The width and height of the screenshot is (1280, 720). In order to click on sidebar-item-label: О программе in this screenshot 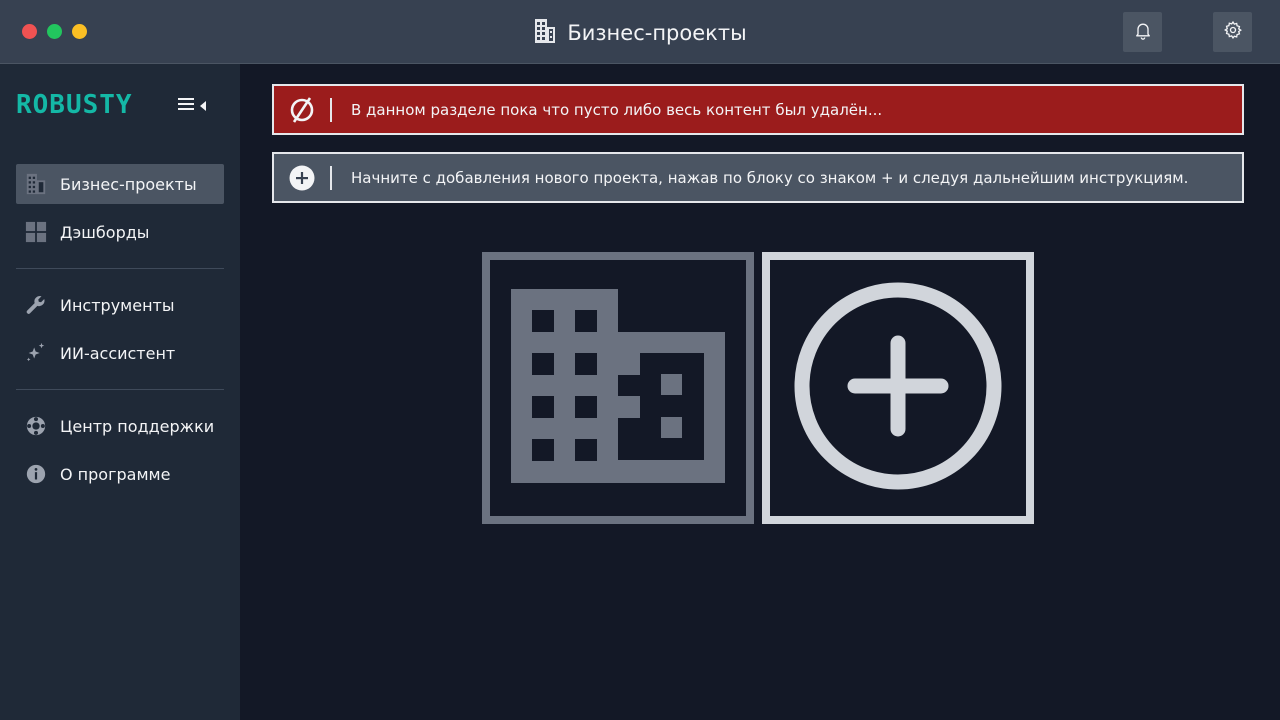, I will do `click(115, 474)`.